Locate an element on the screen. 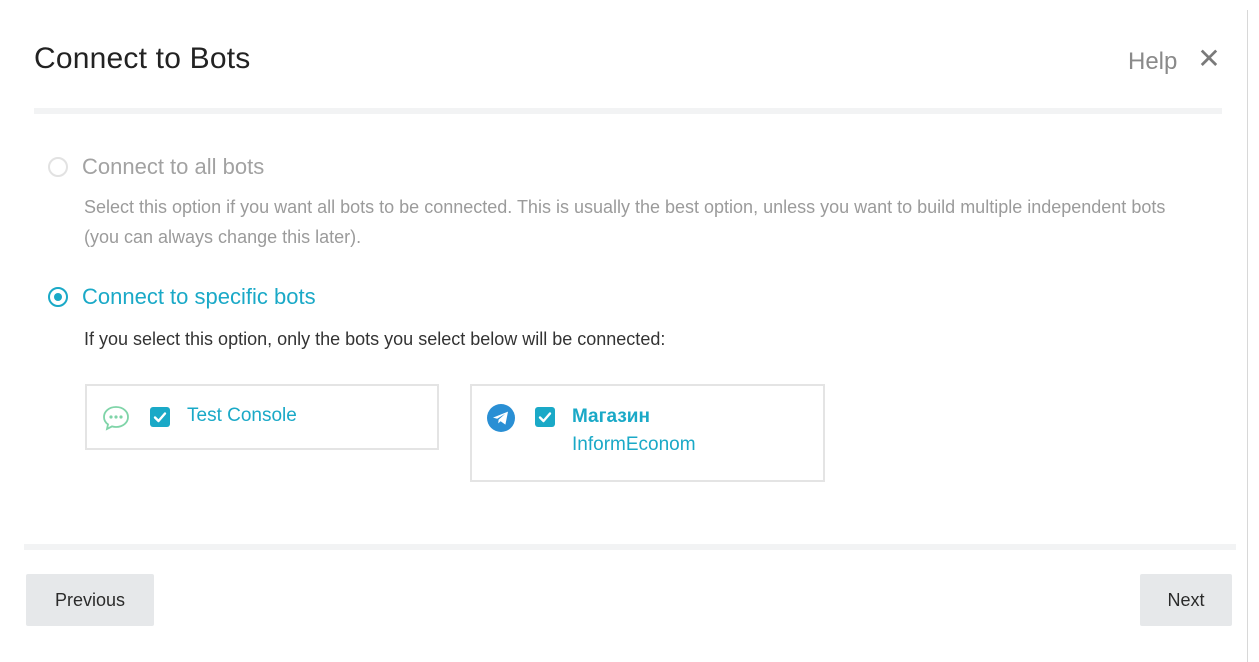 Image resolution: width=1259 pixels, height=662 pixels. option-connect-all-label: Connect to all bots is located at coordinates (173, 166).